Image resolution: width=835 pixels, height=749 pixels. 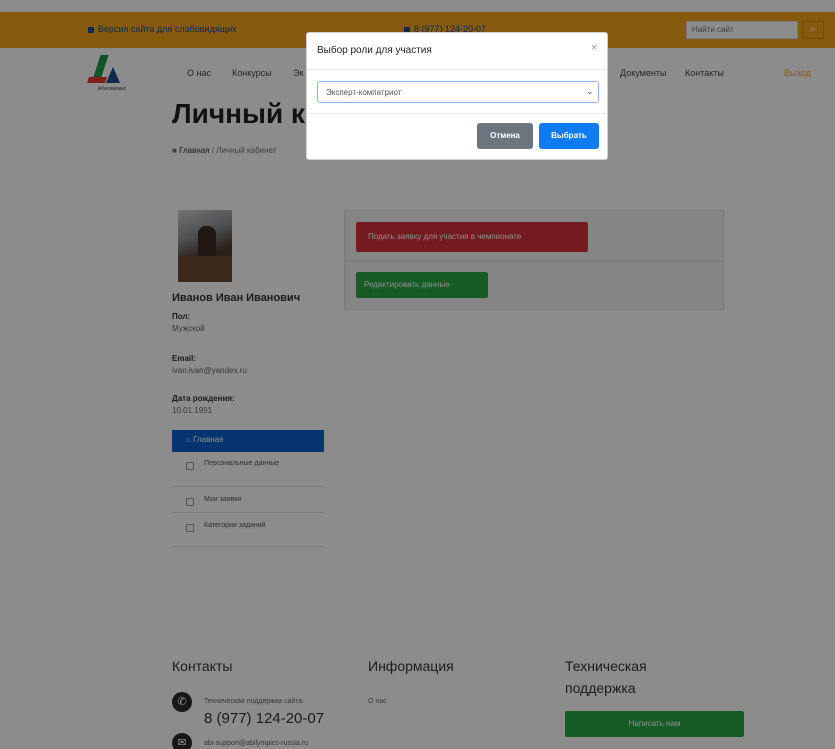 I want to click on role-select: Эксперт-компатриот ⌄, so click(x=458, y=92).